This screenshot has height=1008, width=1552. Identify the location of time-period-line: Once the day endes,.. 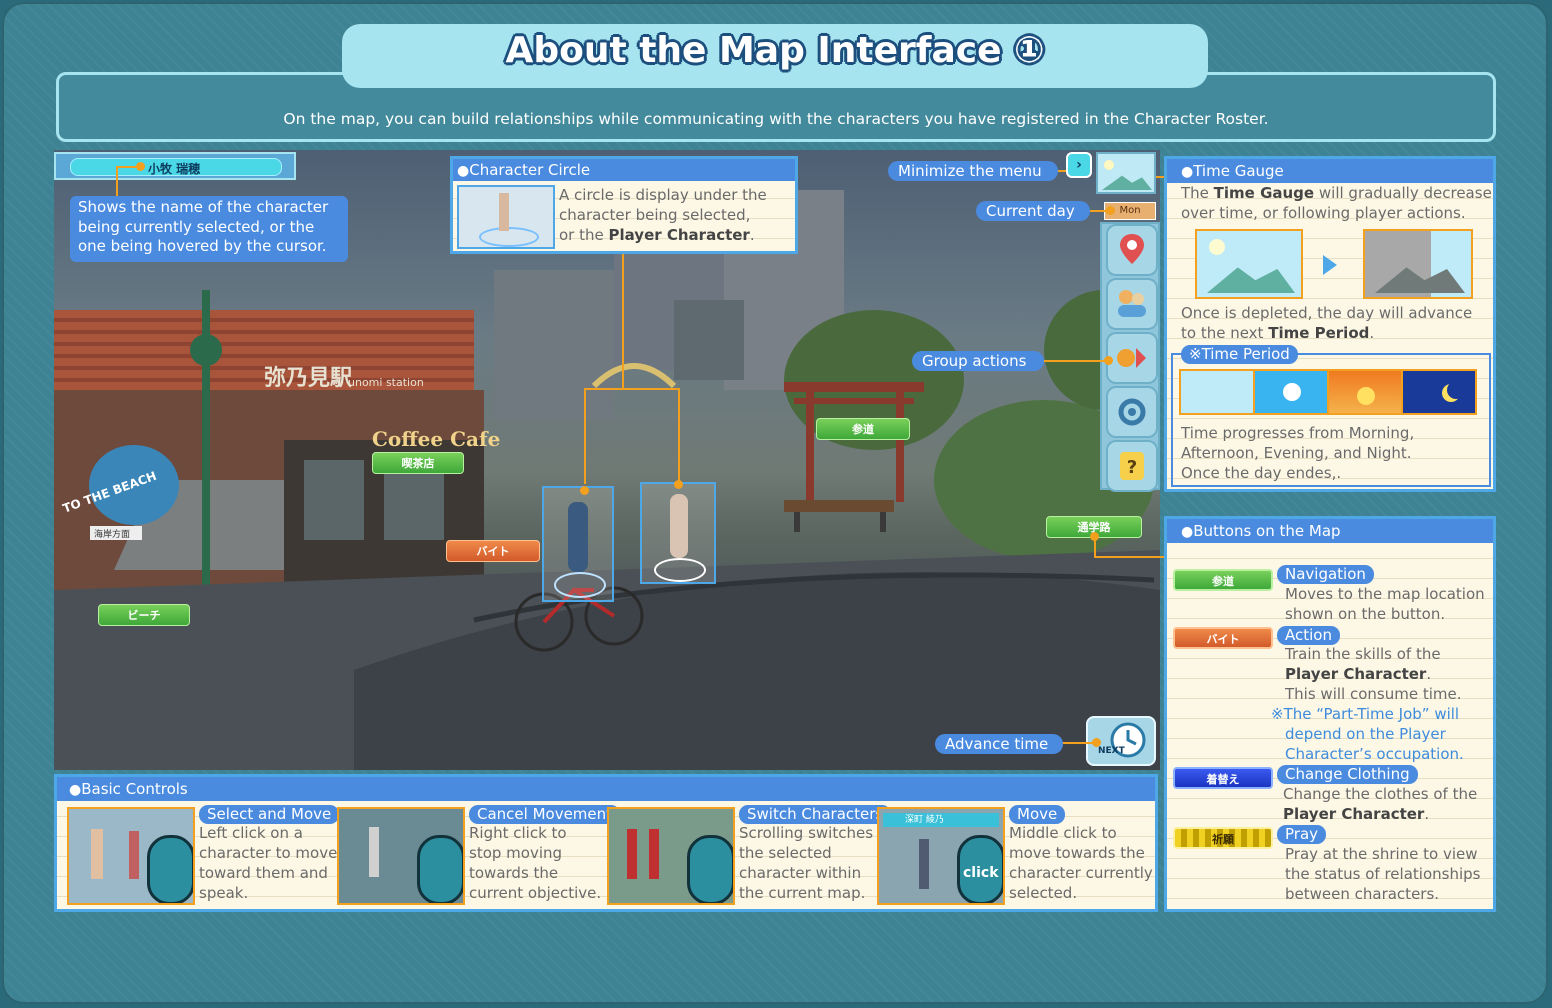
(1261, 473).